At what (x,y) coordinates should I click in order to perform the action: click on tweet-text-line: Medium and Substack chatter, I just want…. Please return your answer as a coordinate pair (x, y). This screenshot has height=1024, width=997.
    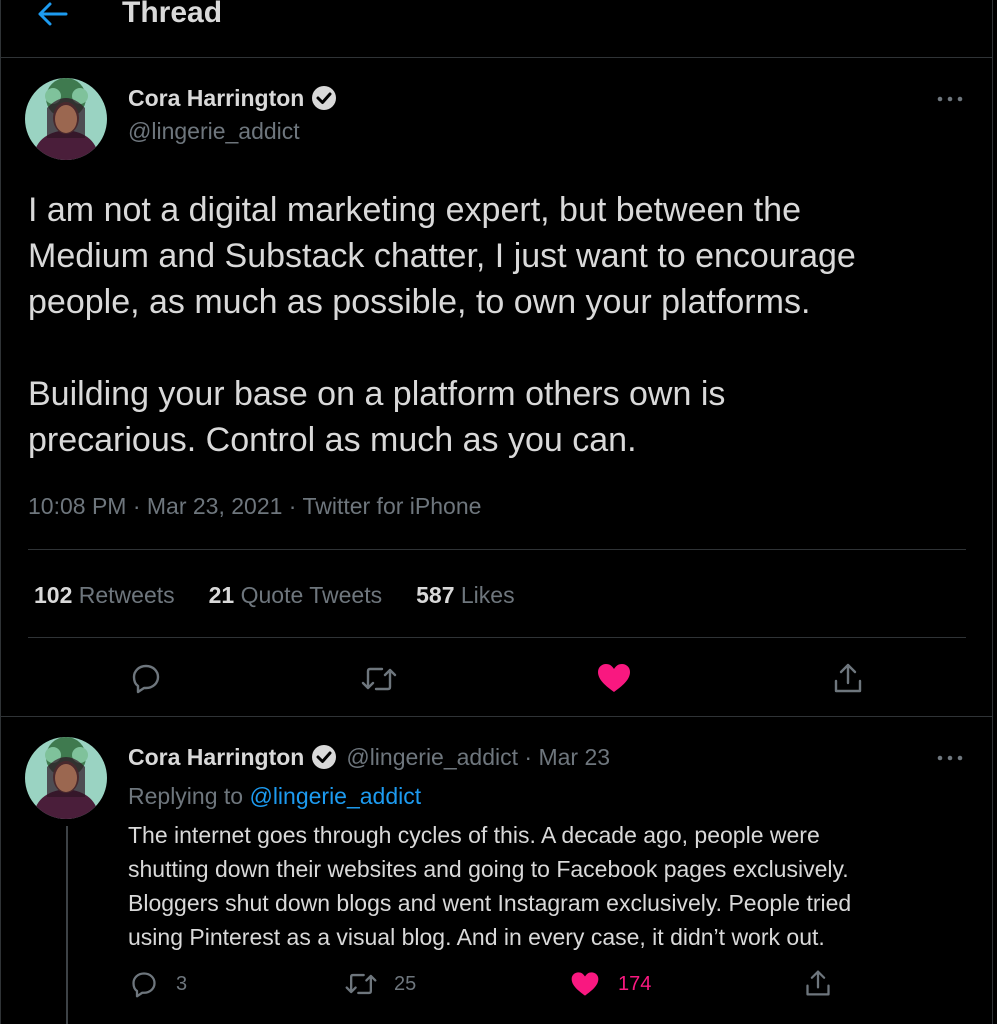
    Looking at the image, I should click on (442, 256).